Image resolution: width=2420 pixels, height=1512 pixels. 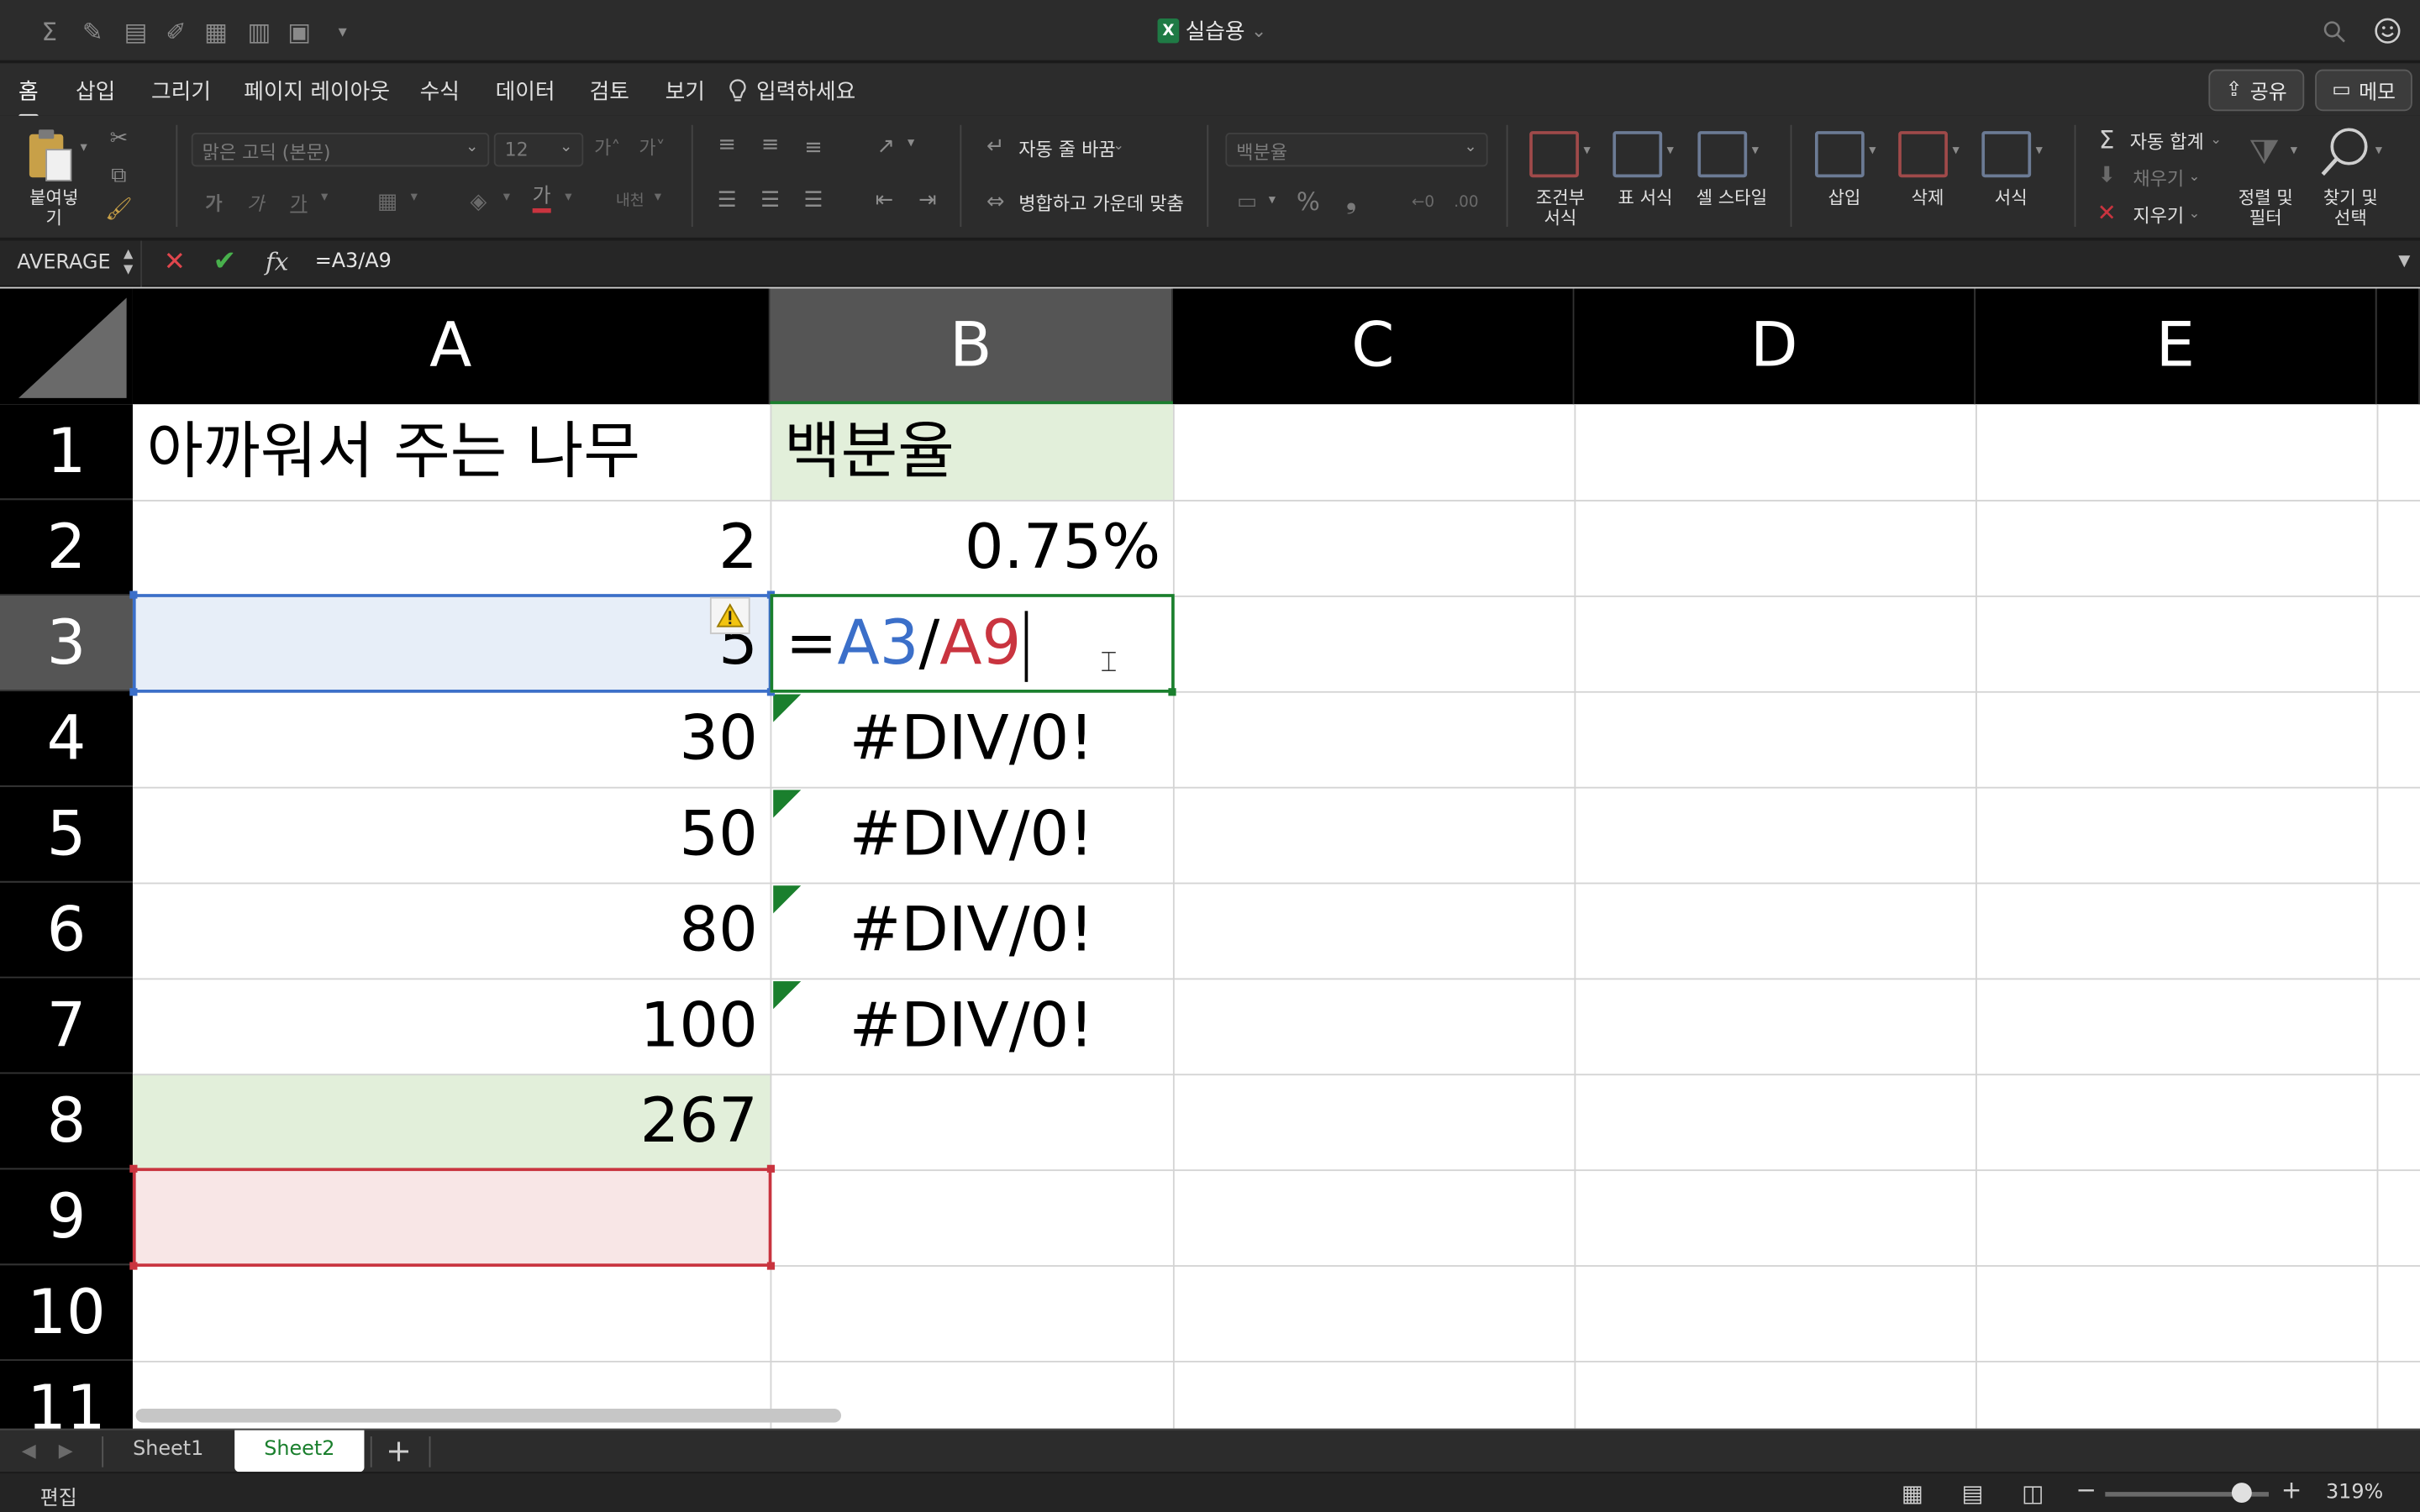 I want to click on row-header-4: 4, so click(x=66, y=738).